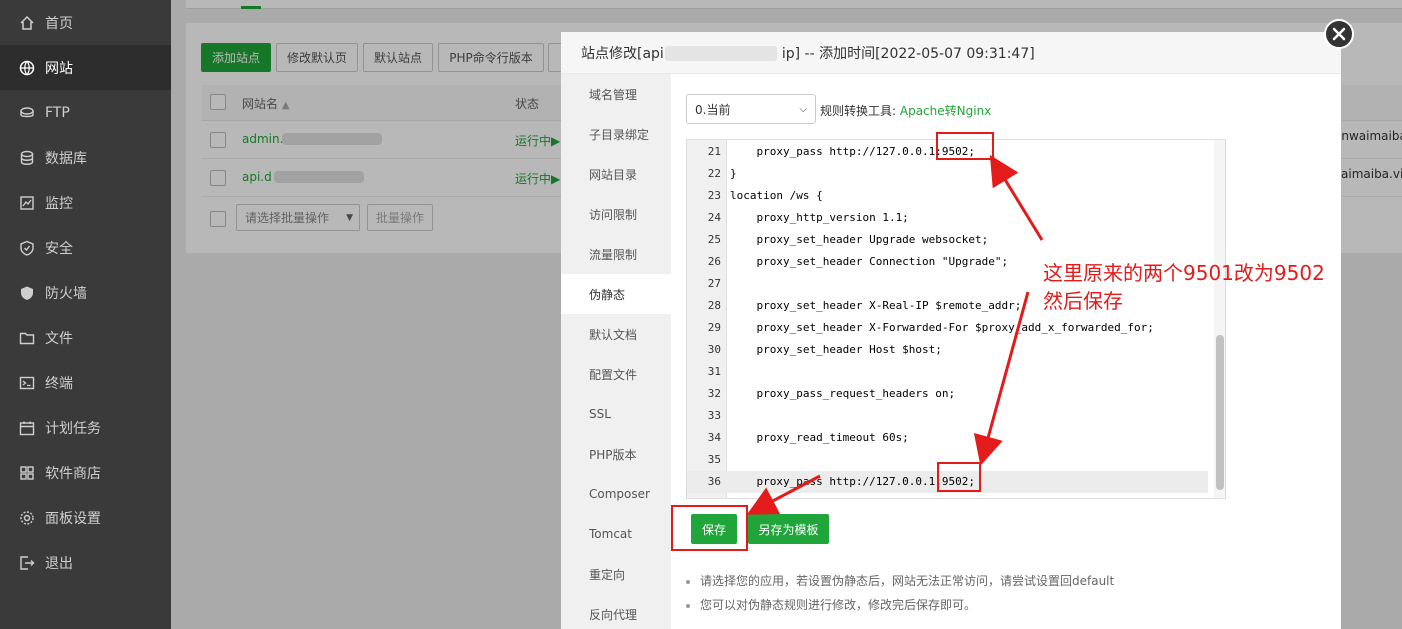 Image resolution: width=1402 pixels, height=629 pixels. What do you see at coordinates (1184, 273) in the screenshot?
I see `annotation-line-1: 这里原来的两个9501改为9502` at bounding box center [1184, 273].